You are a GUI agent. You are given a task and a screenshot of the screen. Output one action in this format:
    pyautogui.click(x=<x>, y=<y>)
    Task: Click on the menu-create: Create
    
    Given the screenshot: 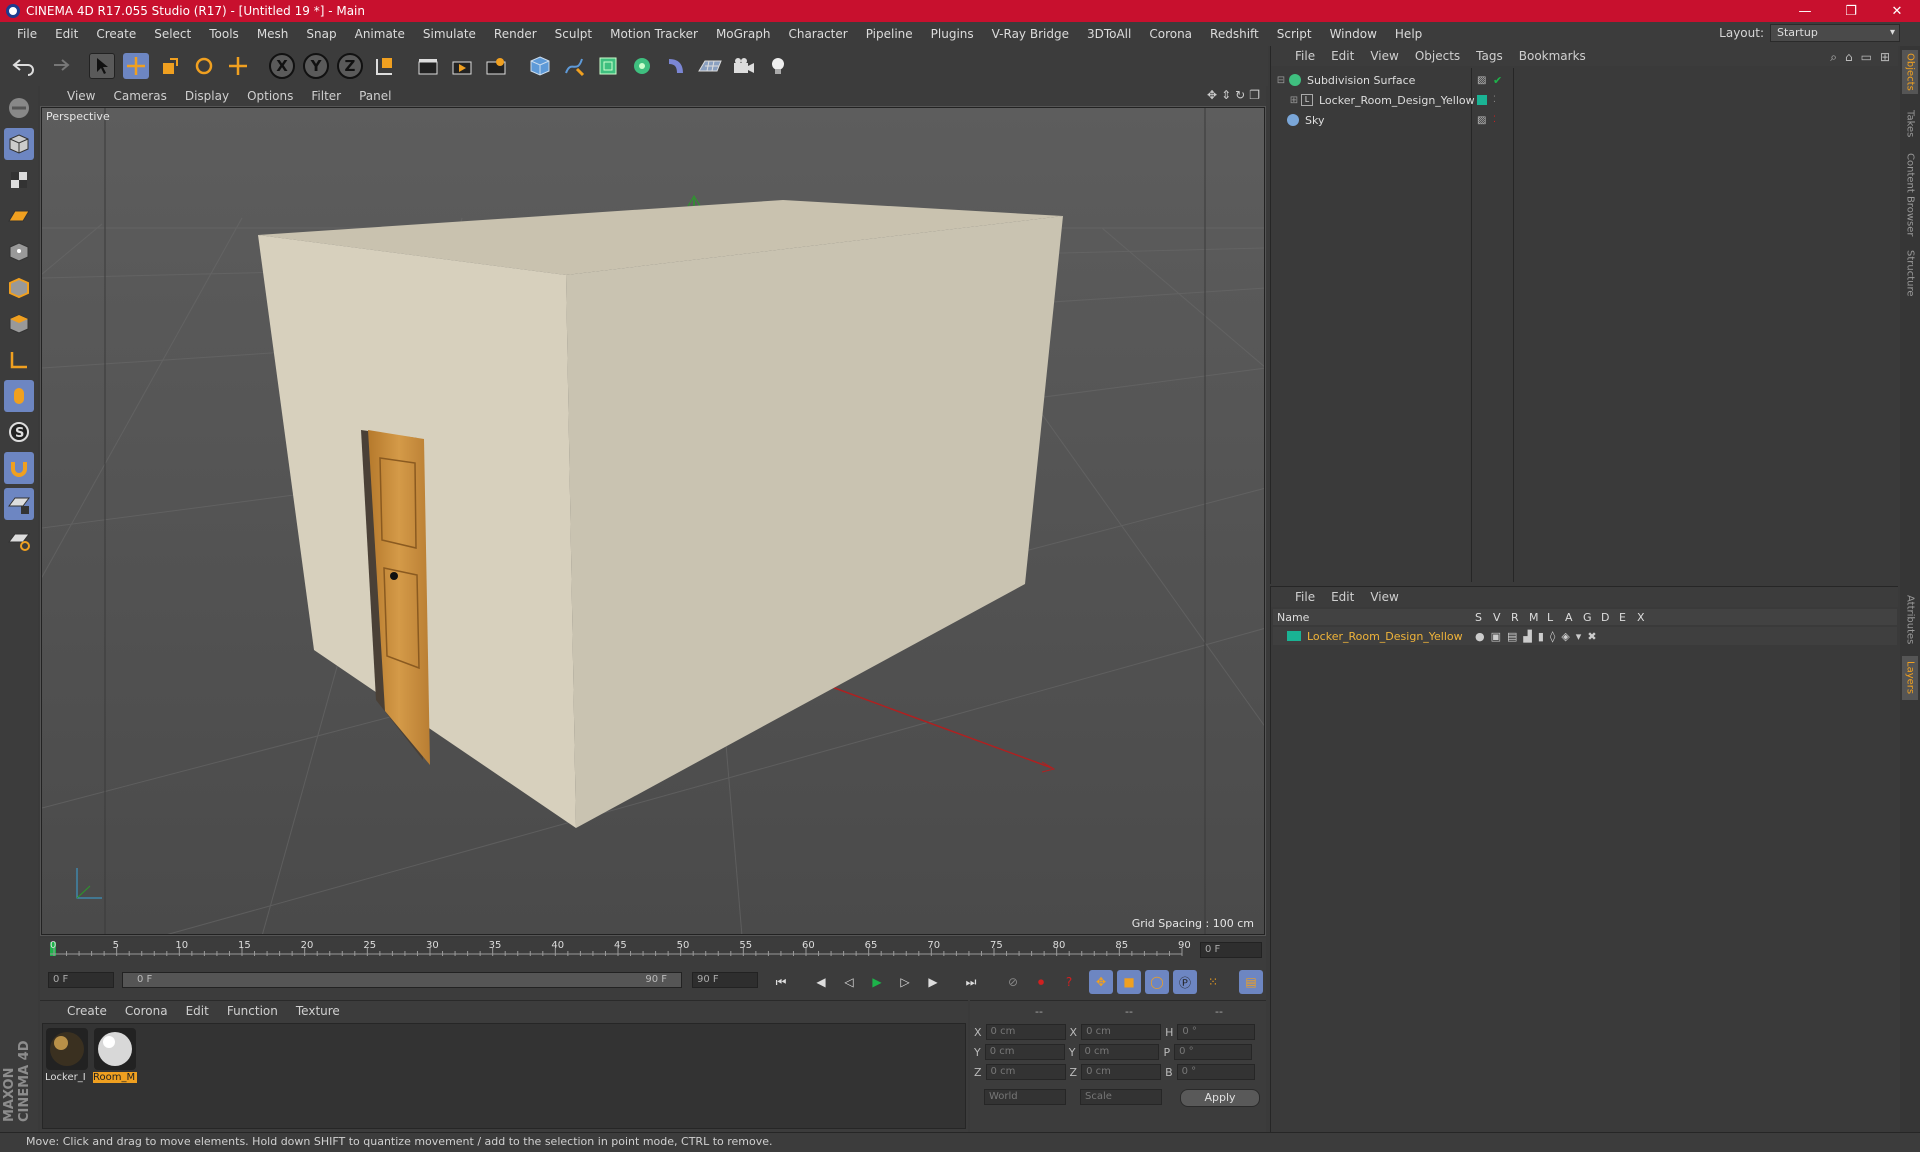 What is the action you would take?
    pyautogui.click(x=116, y=34)
    